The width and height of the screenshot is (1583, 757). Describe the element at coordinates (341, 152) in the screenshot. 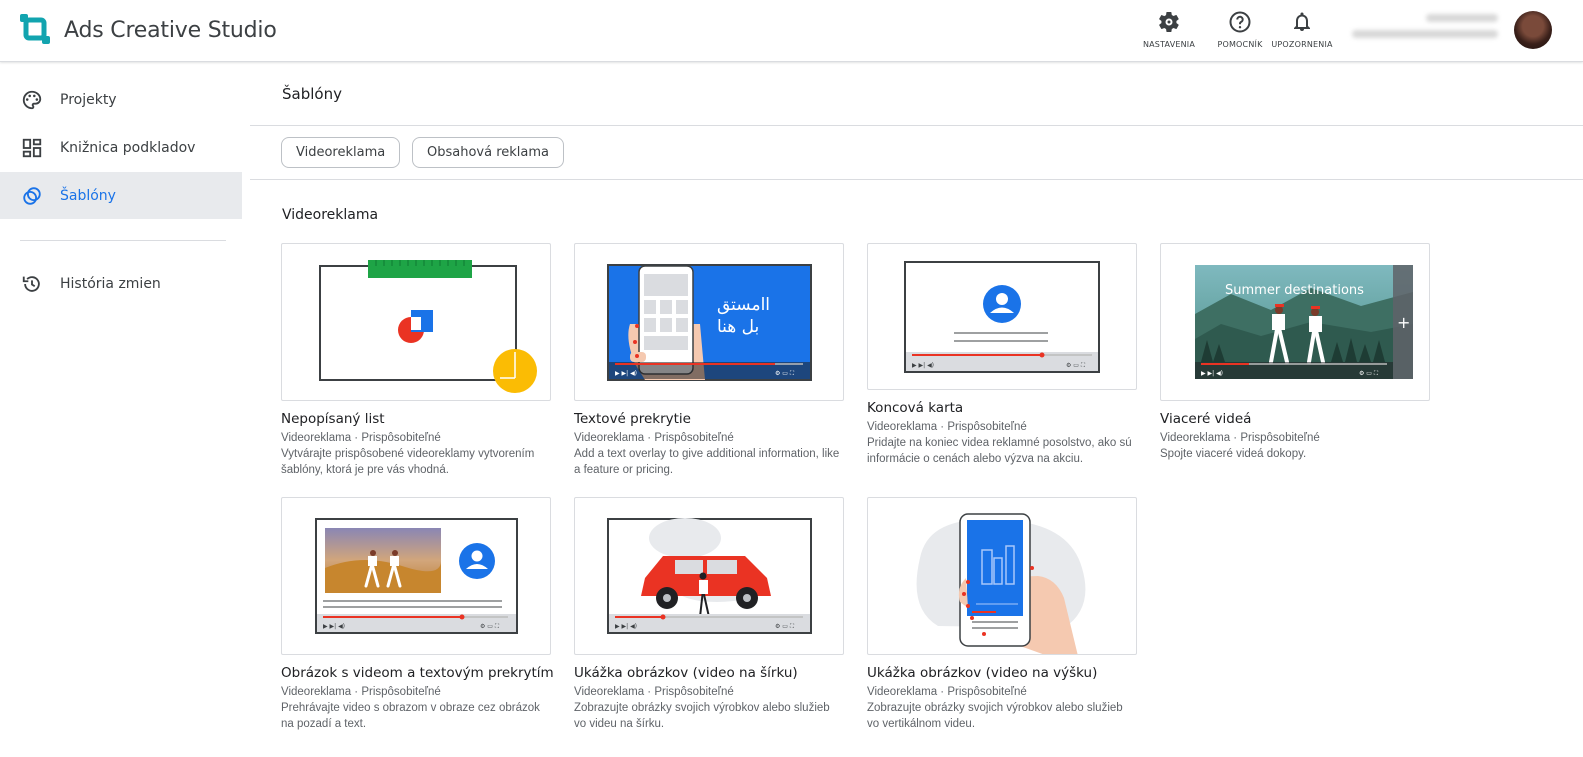

I see `chip-video-ads: Videoreklama` at that location.